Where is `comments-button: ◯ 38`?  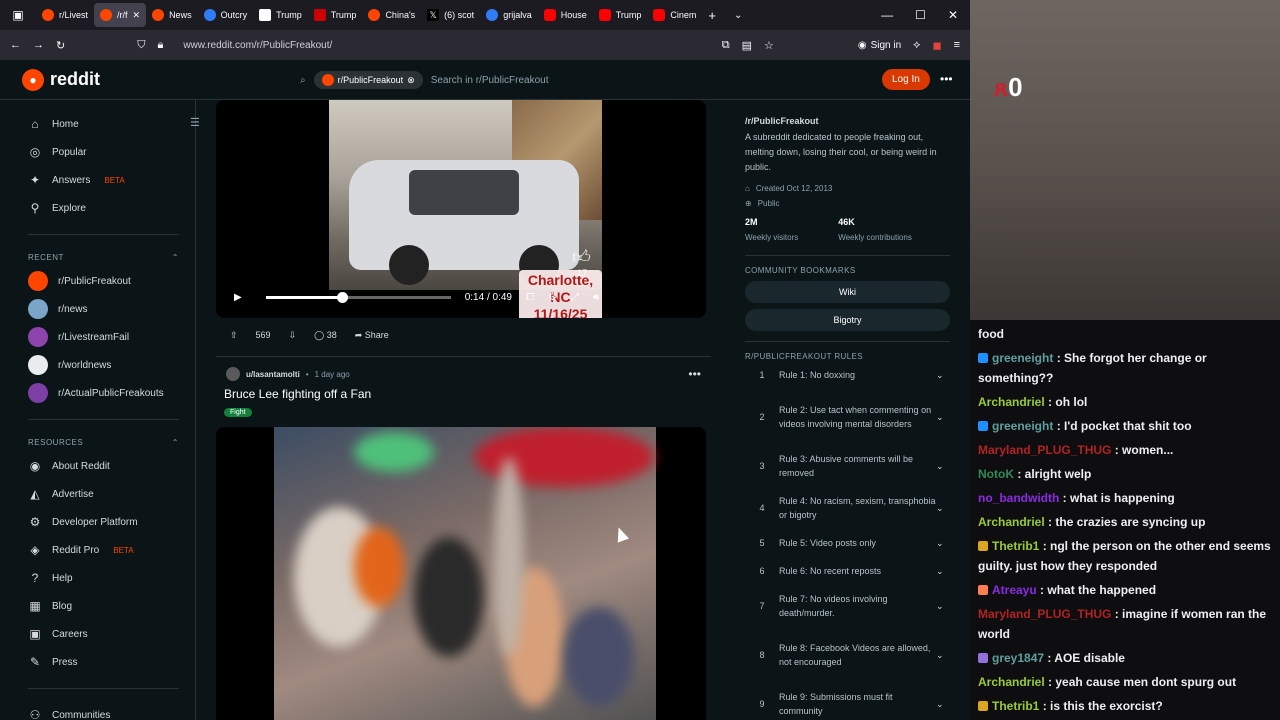 comments-button: ◯ 38 is located at coordinates (325, 335).